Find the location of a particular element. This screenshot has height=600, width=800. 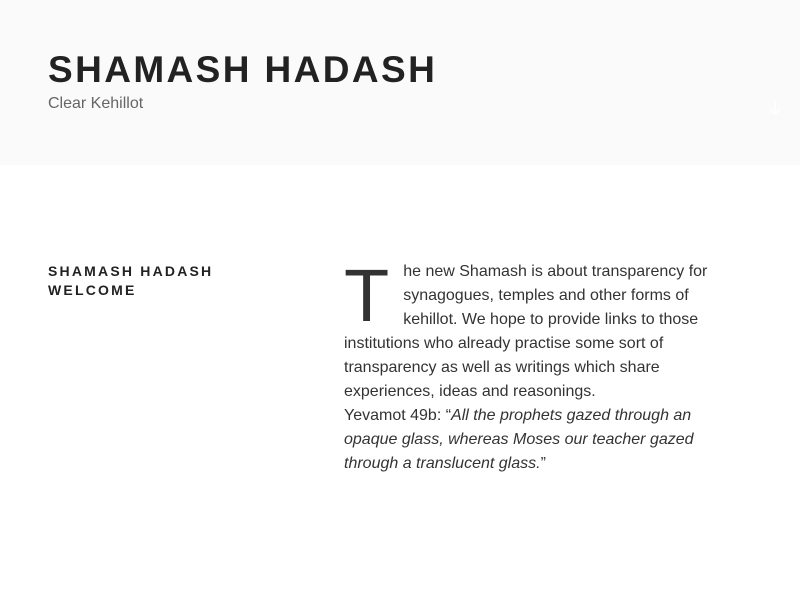

arrow-down-icon-graphic is located at coordinates (775, 108).